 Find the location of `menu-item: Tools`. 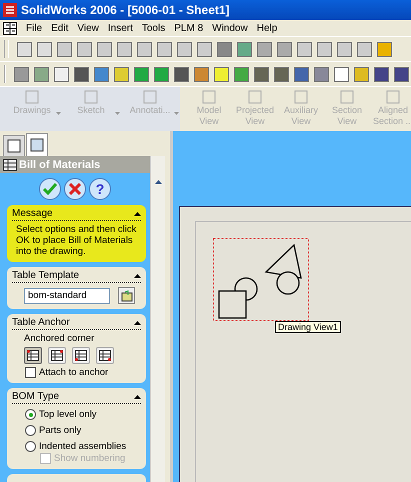

menu-item: Tools is located at coordinates (154, 28).